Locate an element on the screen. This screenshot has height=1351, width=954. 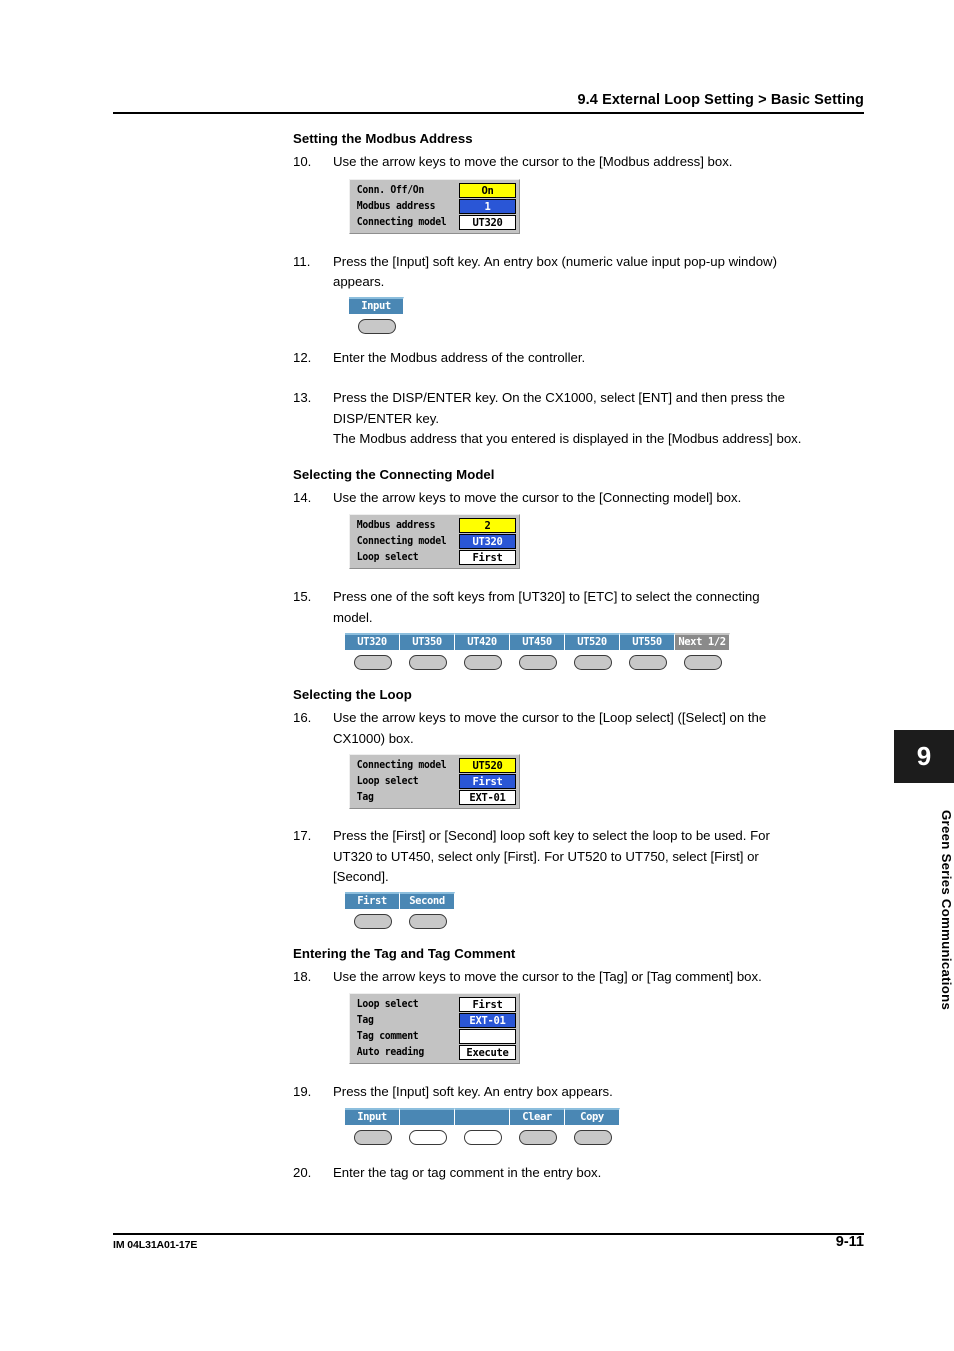
softkey-column: First is located at coordinates (372, 910).